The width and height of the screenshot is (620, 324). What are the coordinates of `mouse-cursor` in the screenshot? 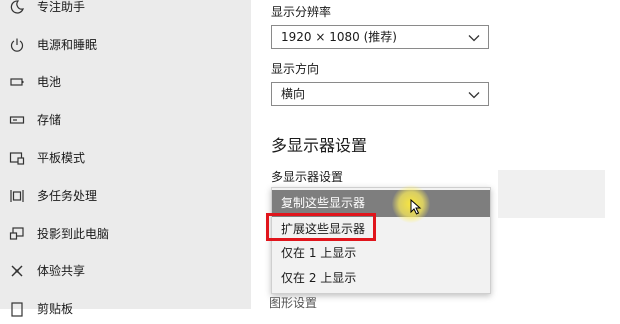 It's located at (411, 204).